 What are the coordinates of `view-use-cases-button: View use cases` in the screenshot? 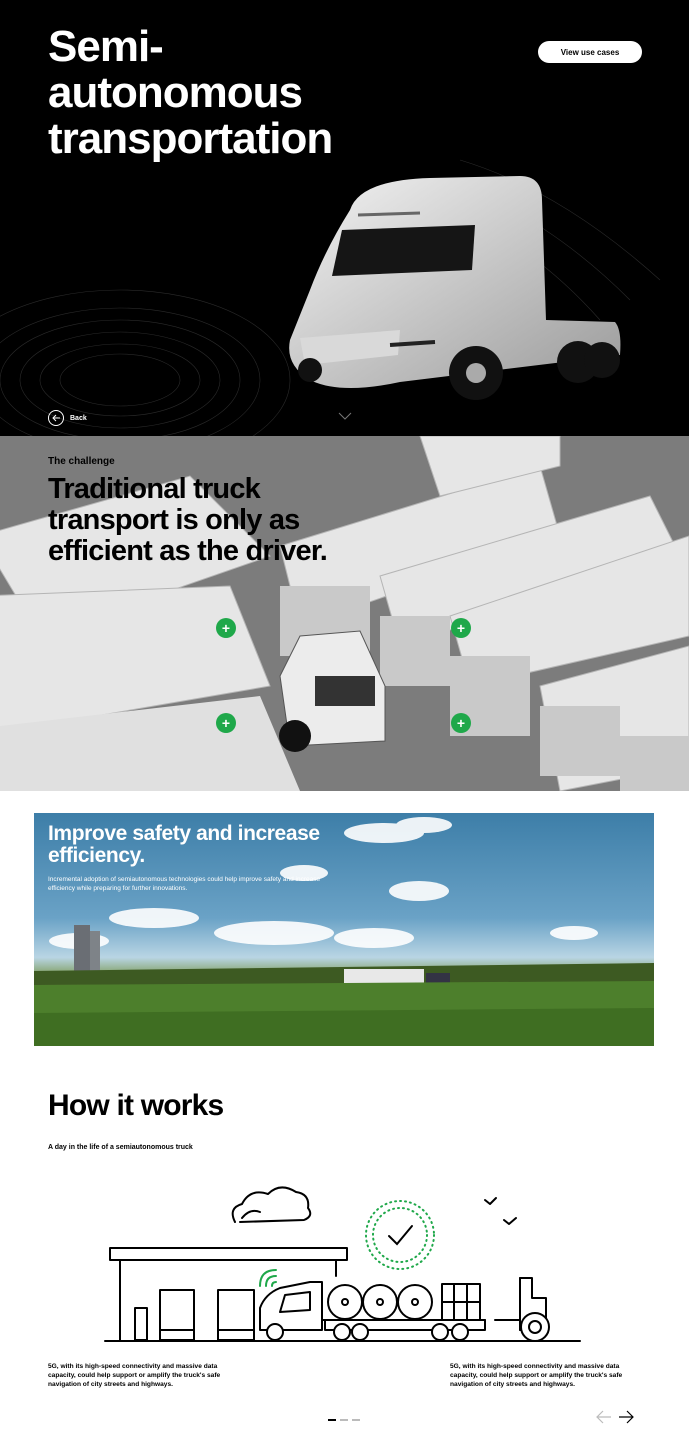 It's located at (590, 52).